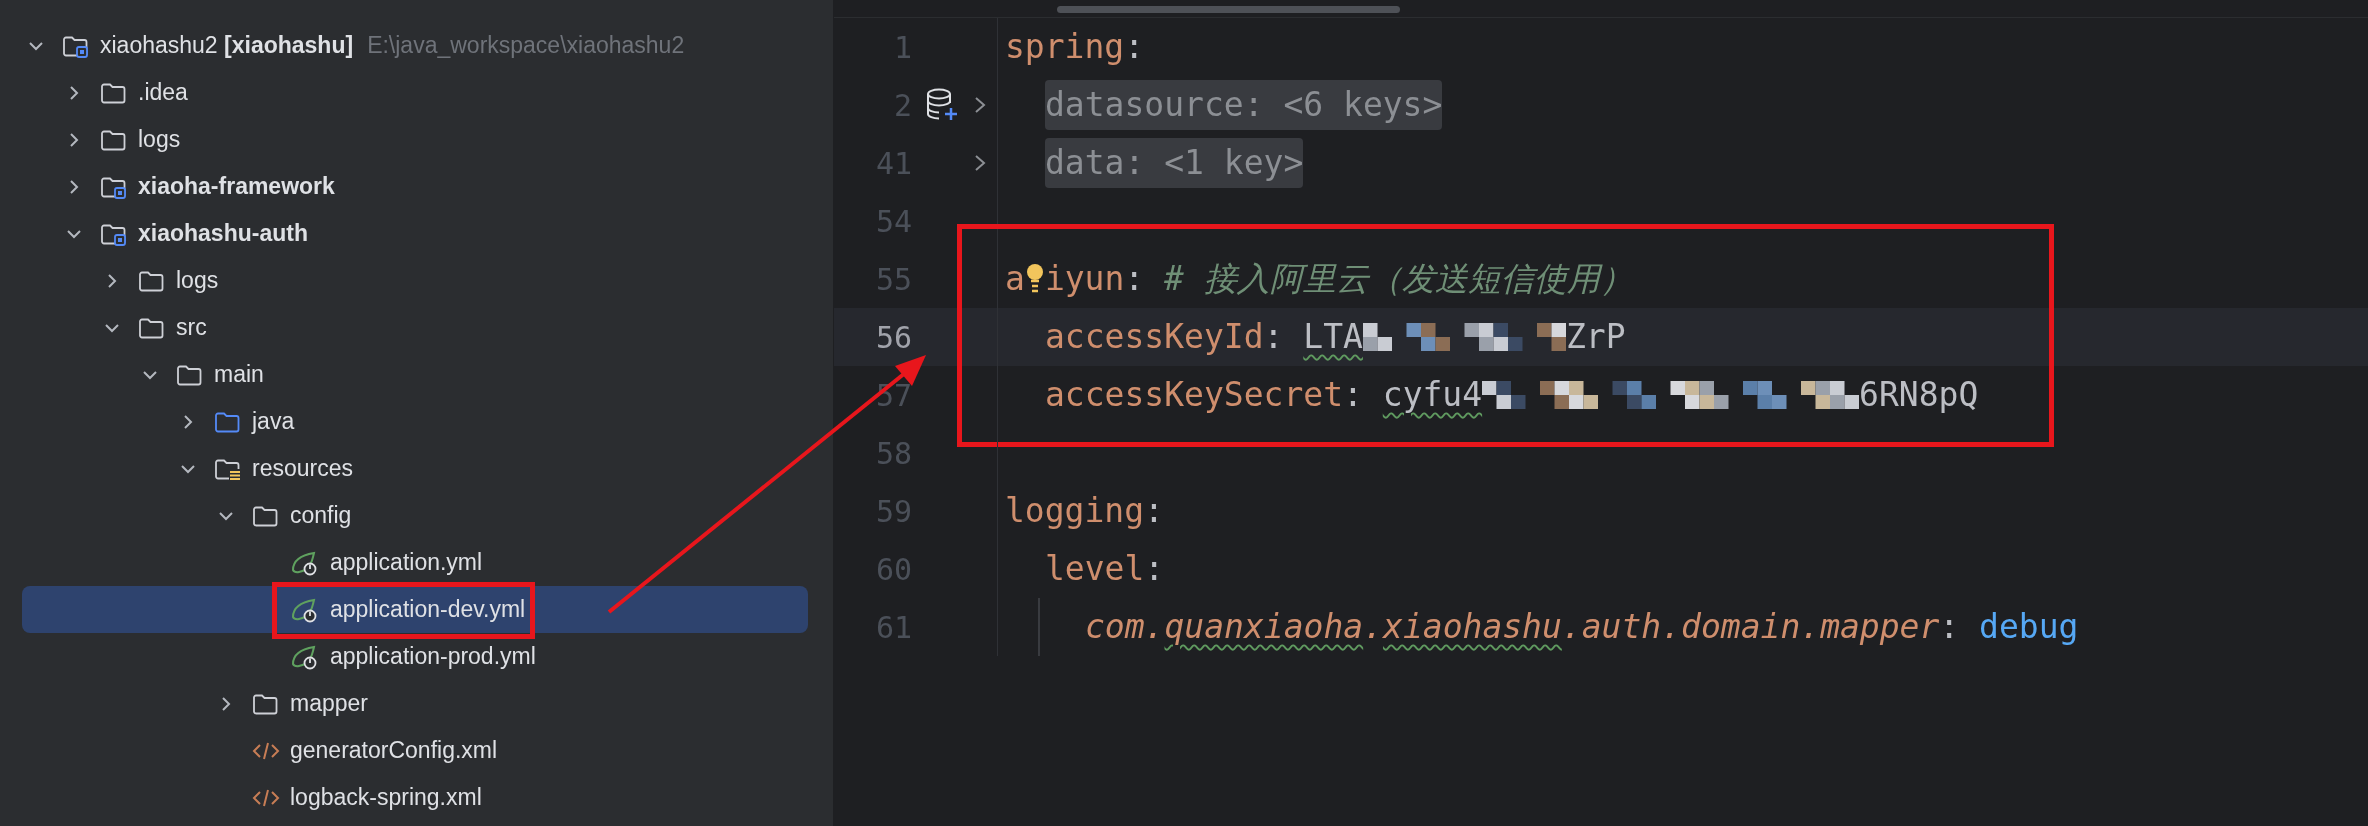 This screenshot has height=826, width=2368. What do you see at coordinates (239, 374) in the screenshot?
I see `tree-item-label: main` at bounding box center [239, 374].